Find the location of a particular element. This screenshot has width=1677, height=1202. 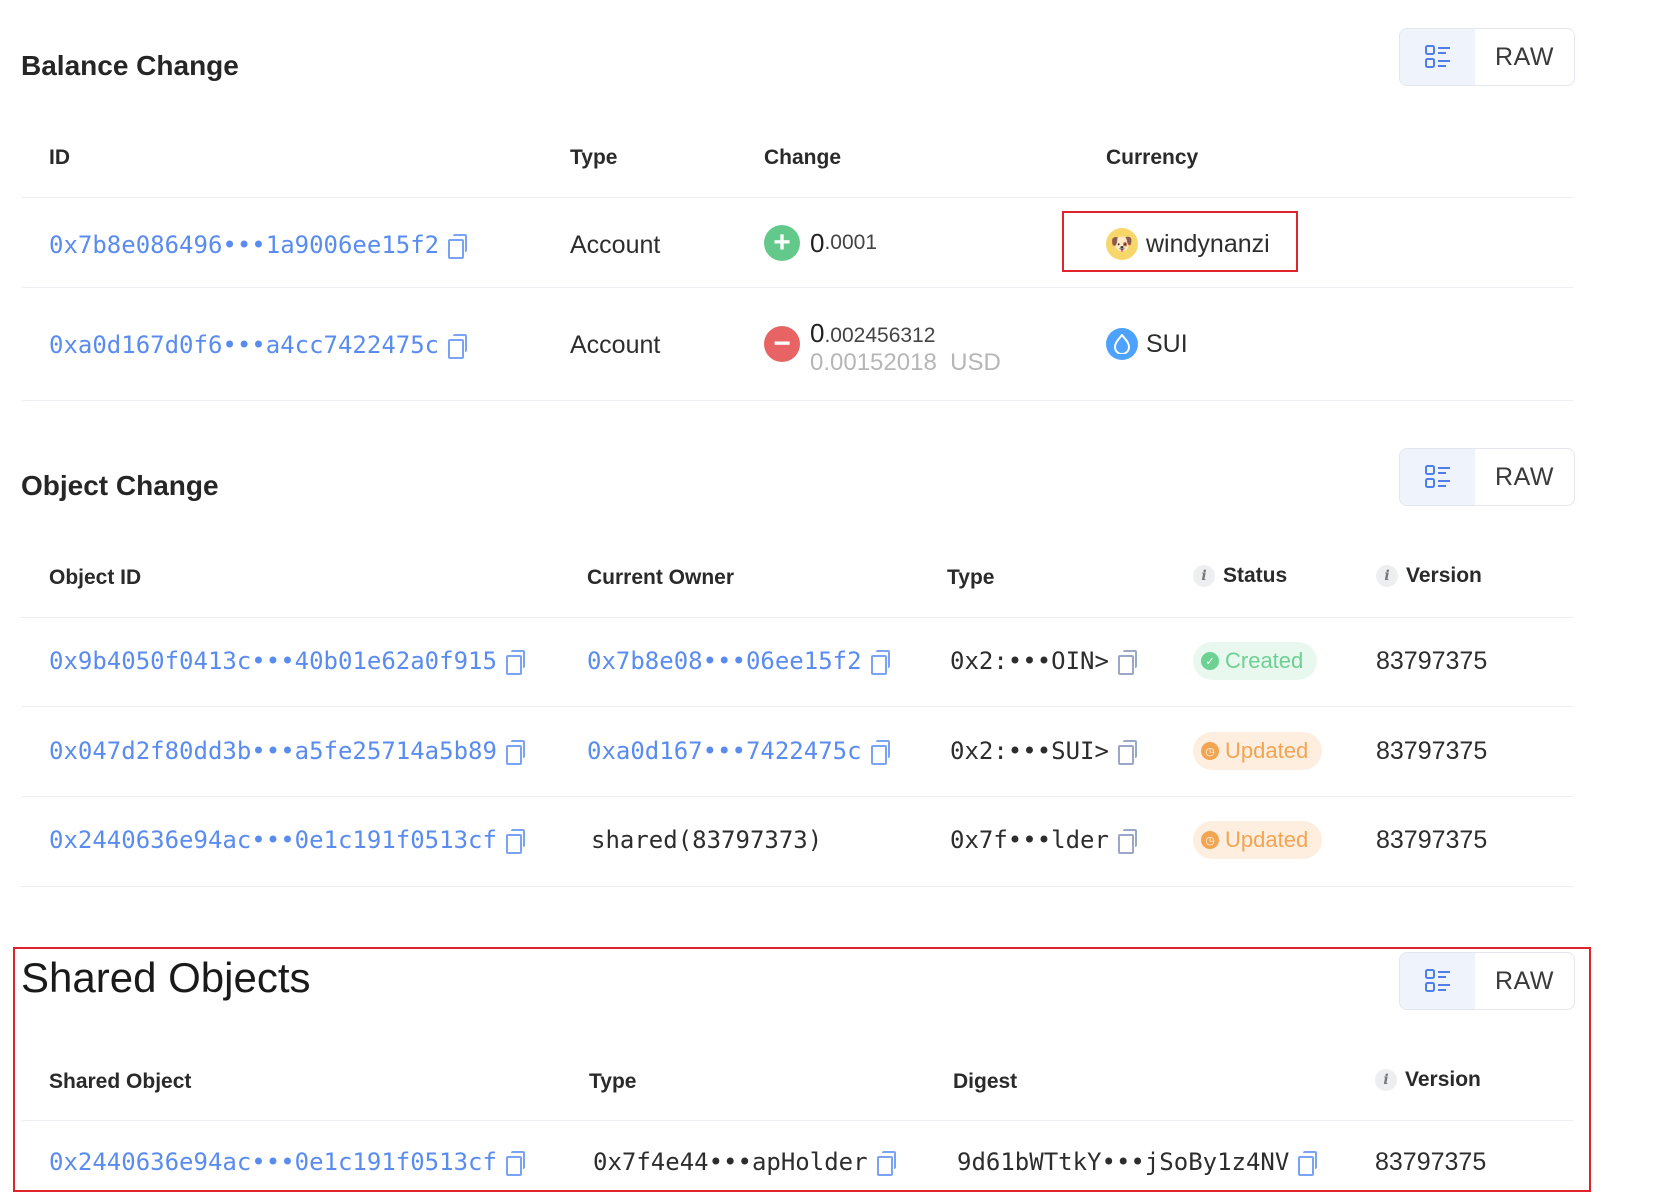

plus-circle-icon: + is located at coordinates (782, 243).